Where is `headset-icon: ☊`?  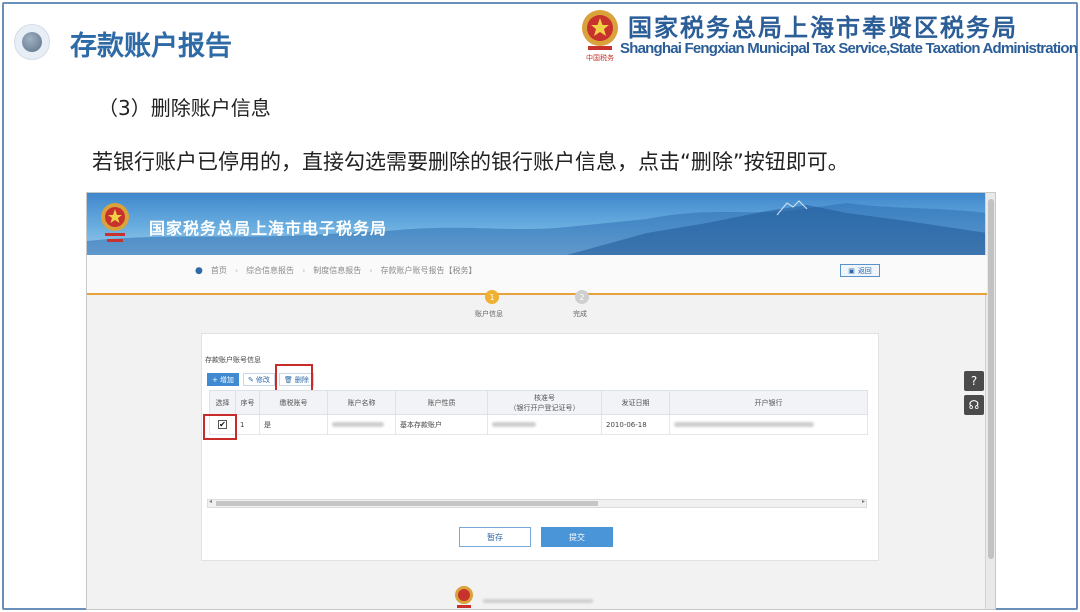
headset-icon: ☊ is located at coordinates (974, 405).